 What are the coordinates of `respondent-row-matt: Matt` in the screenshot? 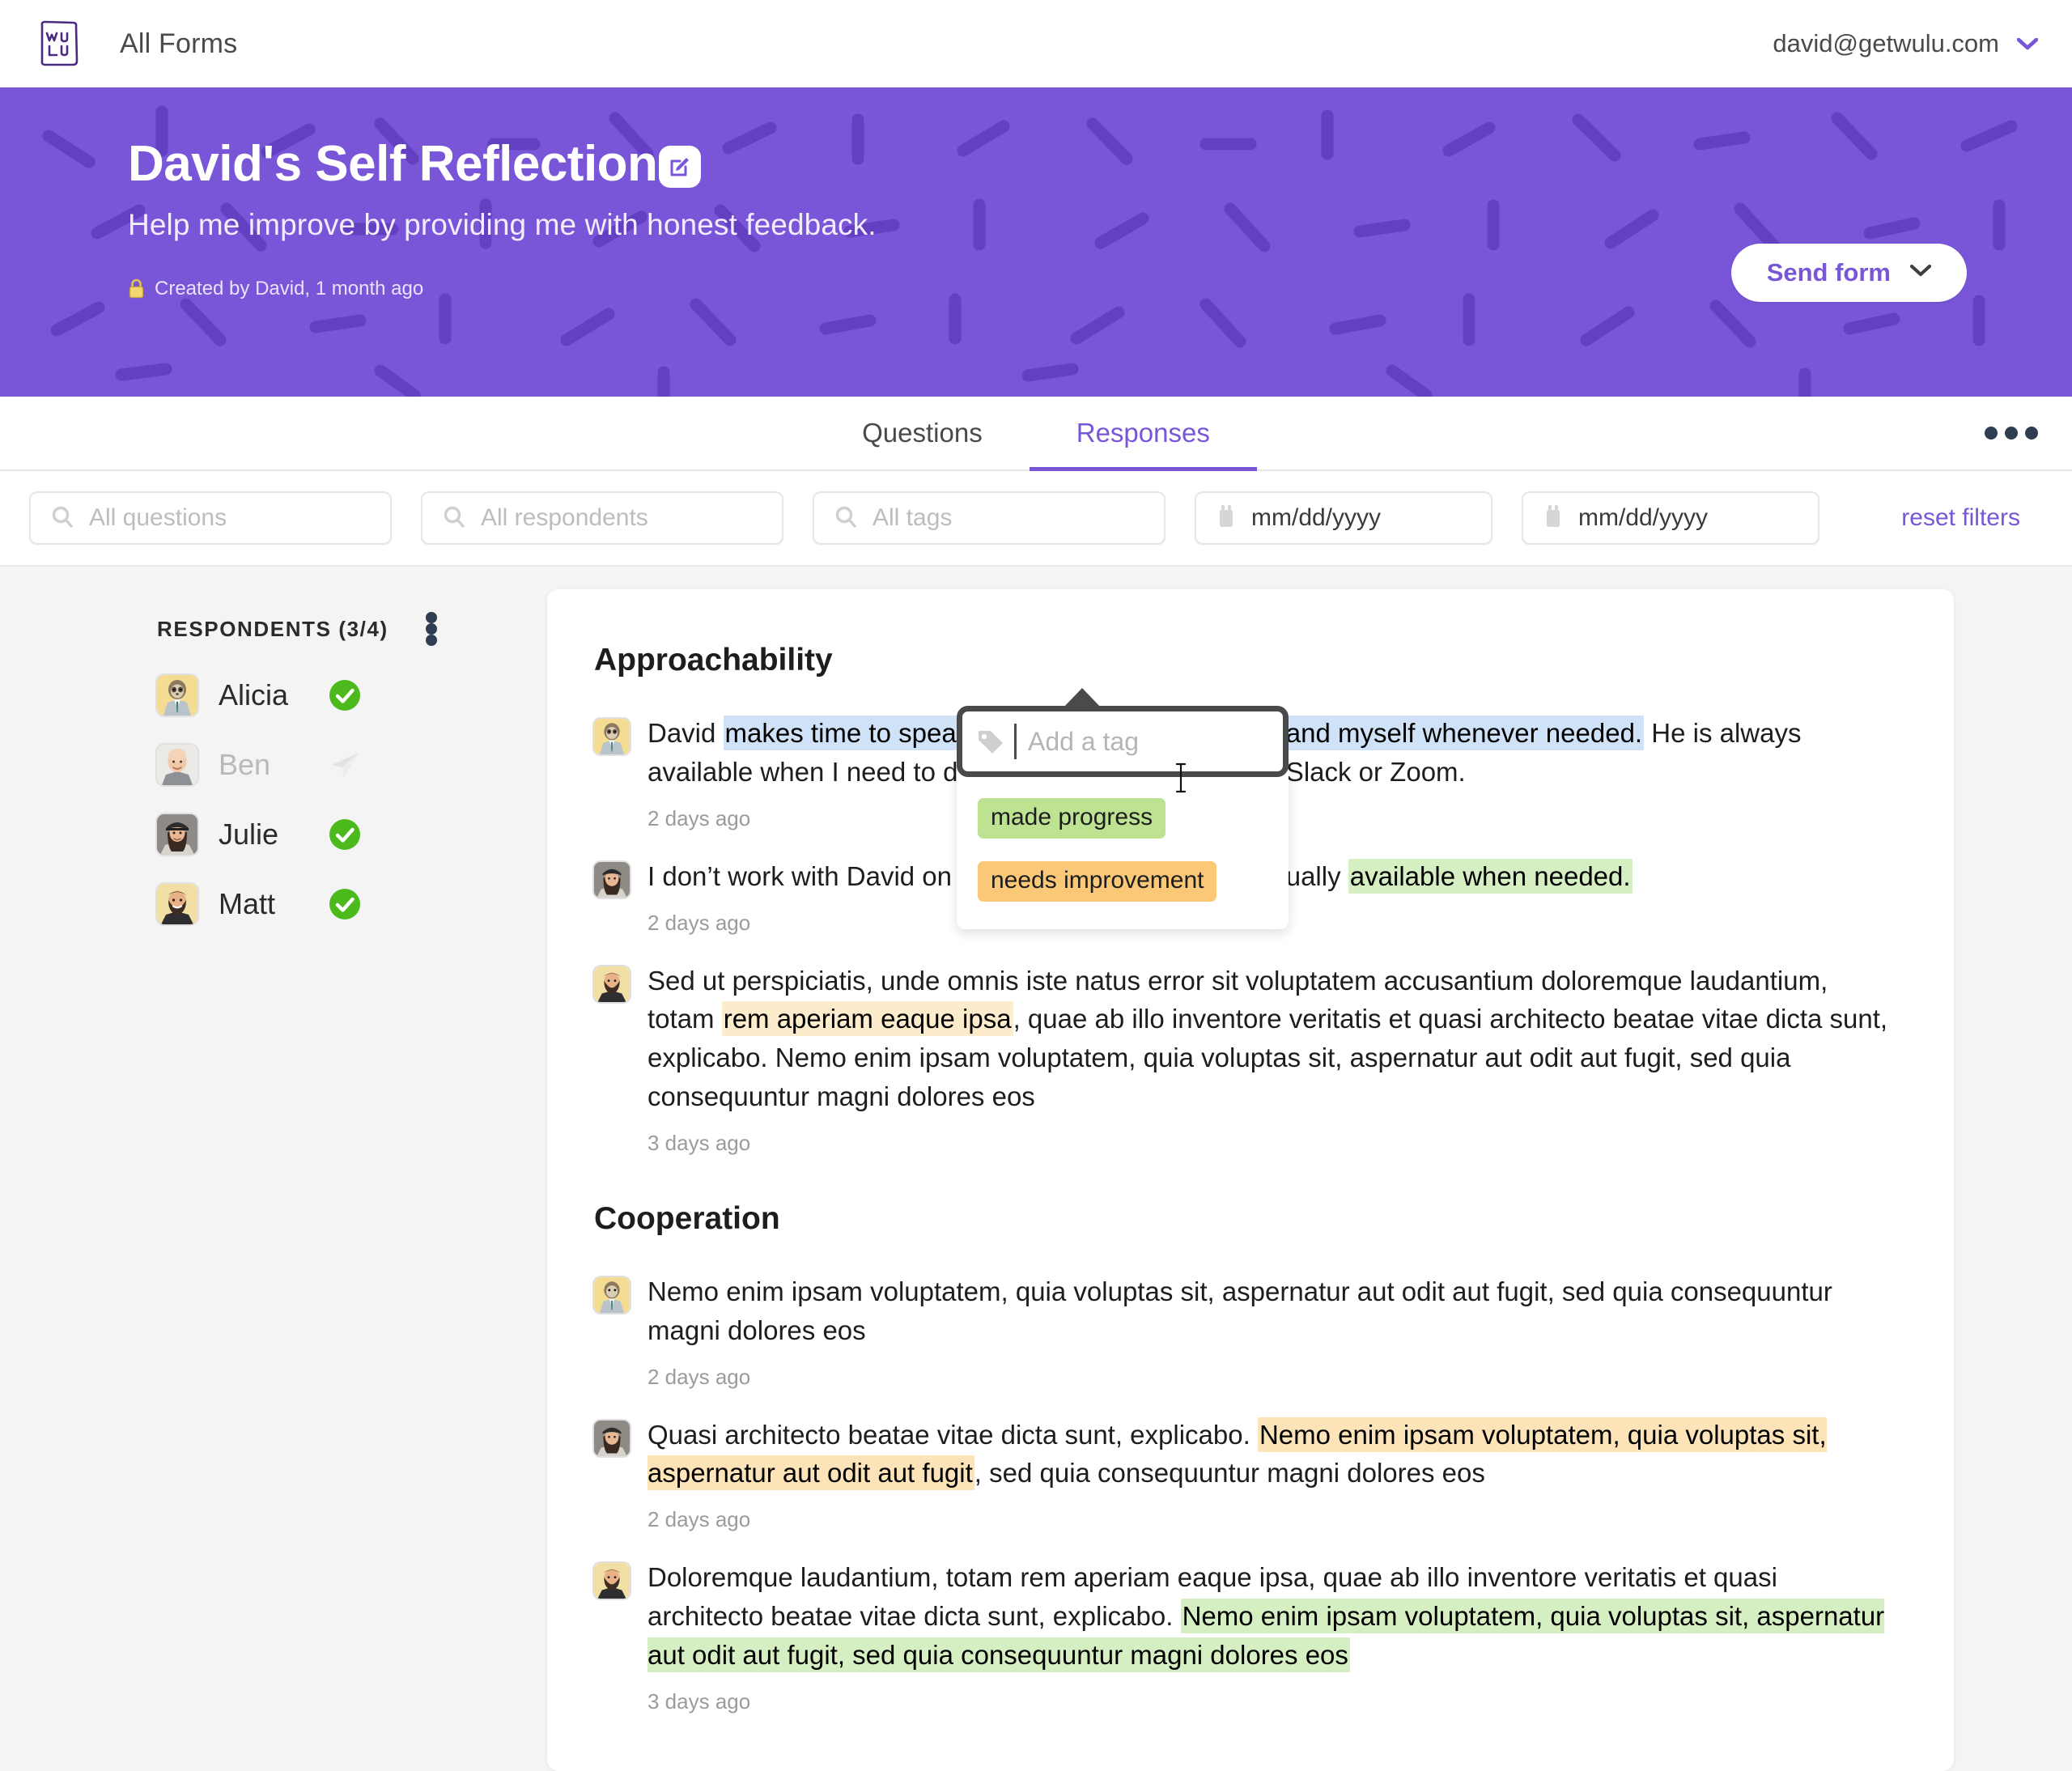 It's located at (352, 904).